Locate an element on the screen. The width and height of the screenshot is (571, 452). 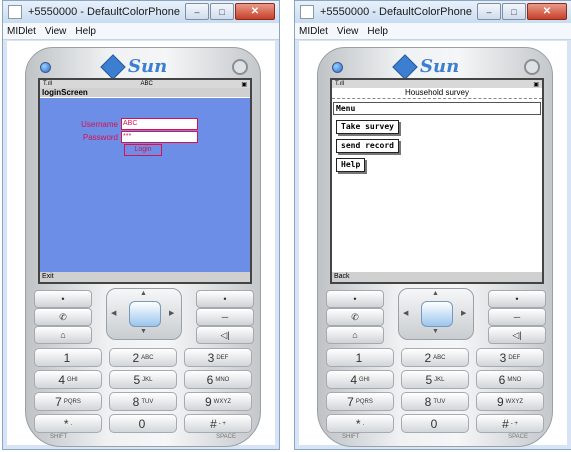
screen-title: Household survey is located at coordinates (437, 93).